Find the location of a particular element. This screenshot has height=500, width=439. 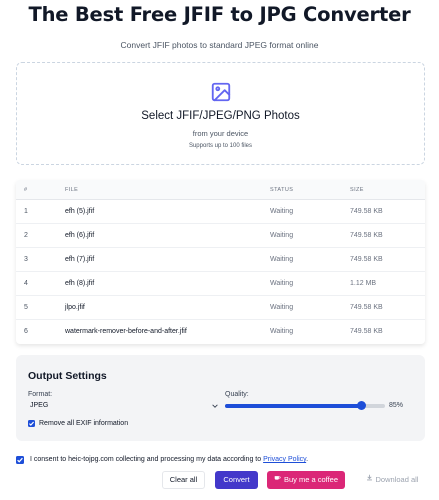

download-label: Download all is located at coordinates (397, 479).